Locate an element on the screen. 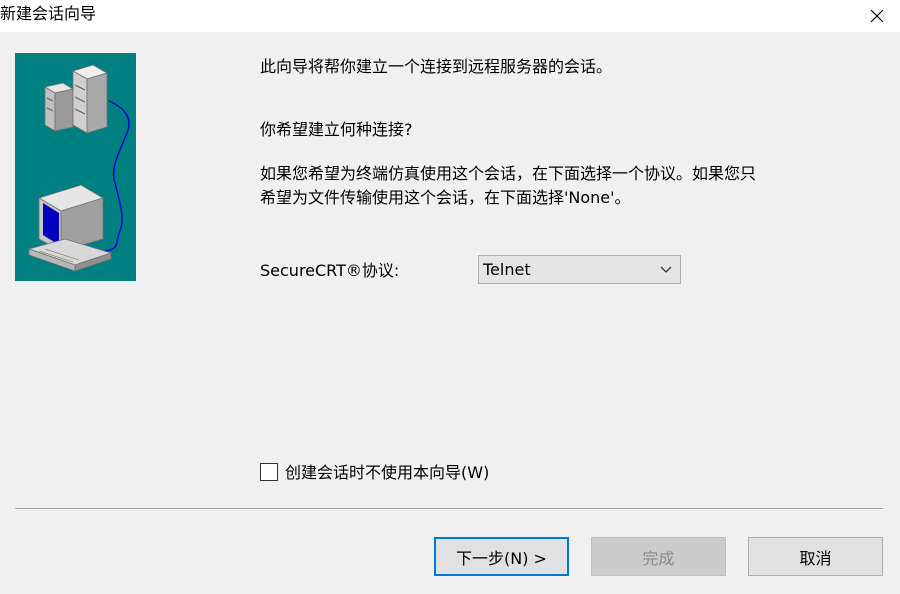  skip-wizard-label: 创建会话时不使用本向导(W) is located at coordinates (387, 472).